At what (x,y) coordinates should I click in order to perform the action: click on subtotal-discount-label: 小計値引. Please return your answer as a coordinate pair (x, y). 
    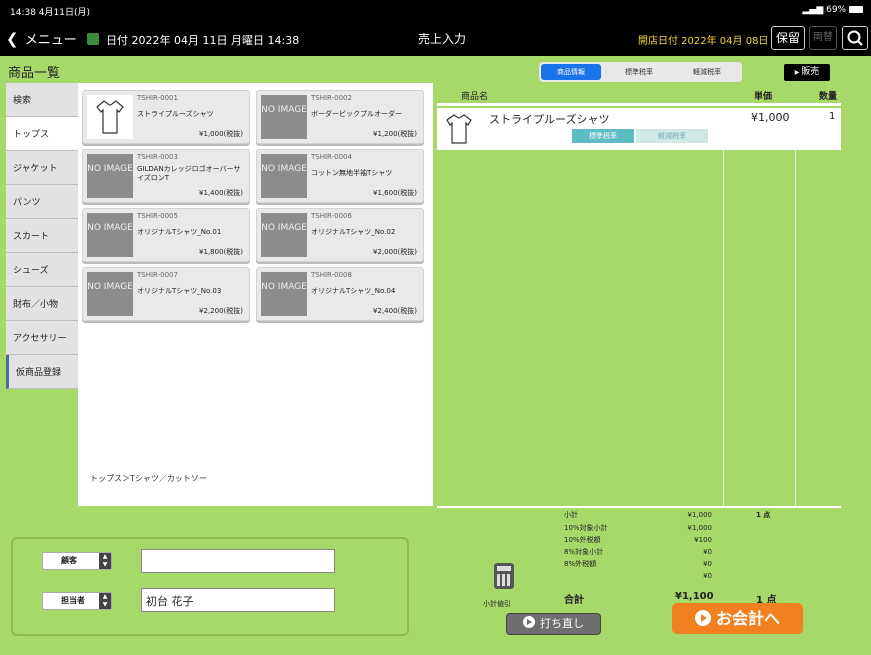
    Looking at the image, I should click on (497, 604).